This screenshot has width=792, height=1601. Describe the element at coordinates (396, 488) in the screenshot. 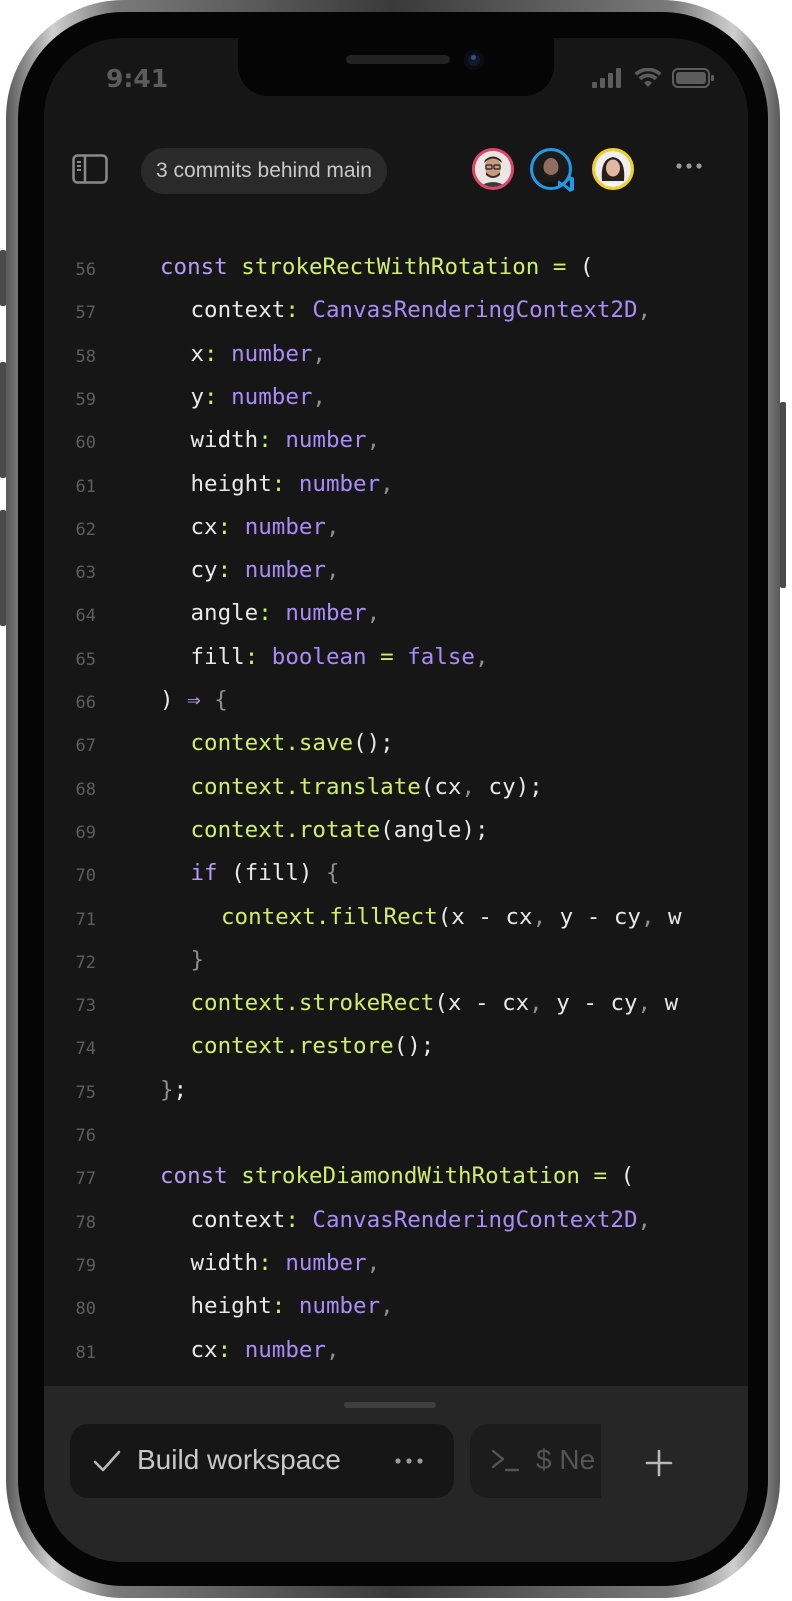

I see `code-line: 61 height: number,` at that location.